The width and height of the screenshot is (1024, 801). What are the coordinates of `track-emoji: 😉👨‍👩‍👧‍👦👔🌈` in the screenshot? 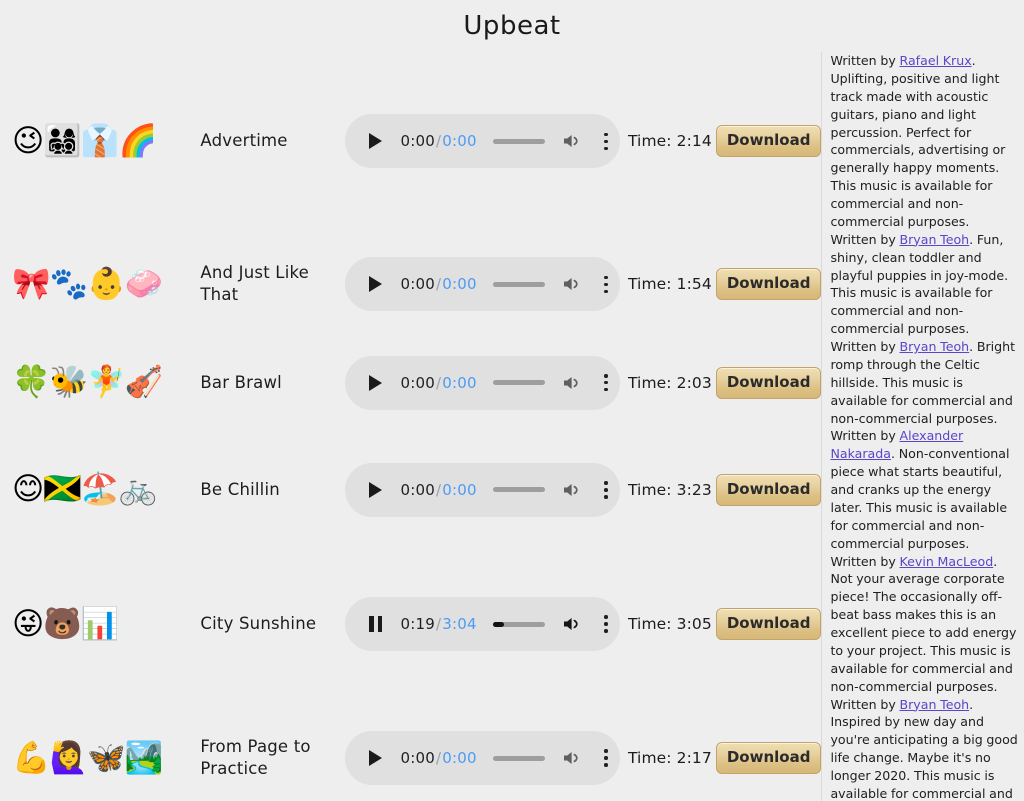 It's located at (84, 140).